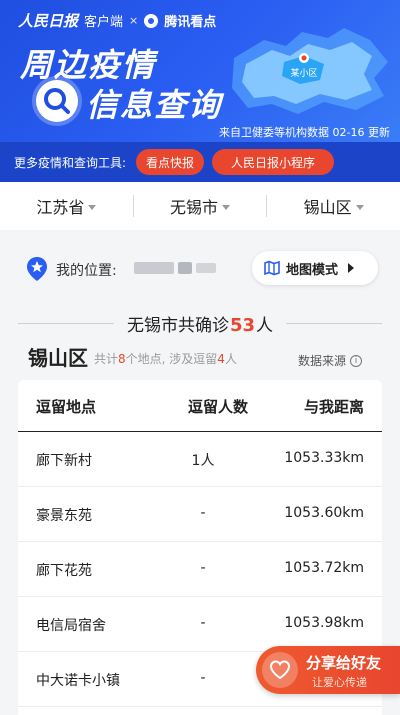 The height and width of the screenshot is (715, 400). What do you see at coordinates (218, 407) in the screenshot?
I see `col-header-count: 逗留人数` at bounding box center [218, 407].